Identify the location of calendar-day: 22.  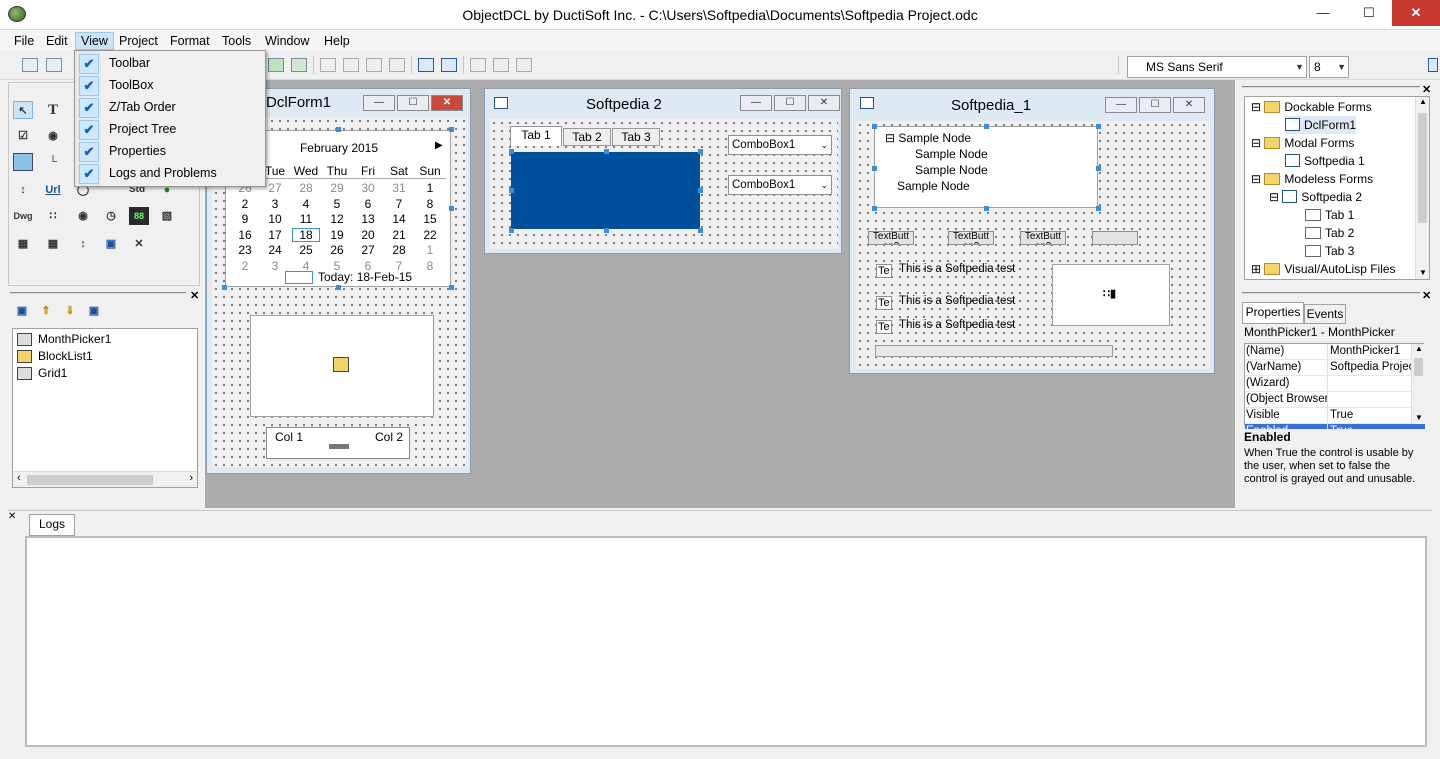
(430, 235).